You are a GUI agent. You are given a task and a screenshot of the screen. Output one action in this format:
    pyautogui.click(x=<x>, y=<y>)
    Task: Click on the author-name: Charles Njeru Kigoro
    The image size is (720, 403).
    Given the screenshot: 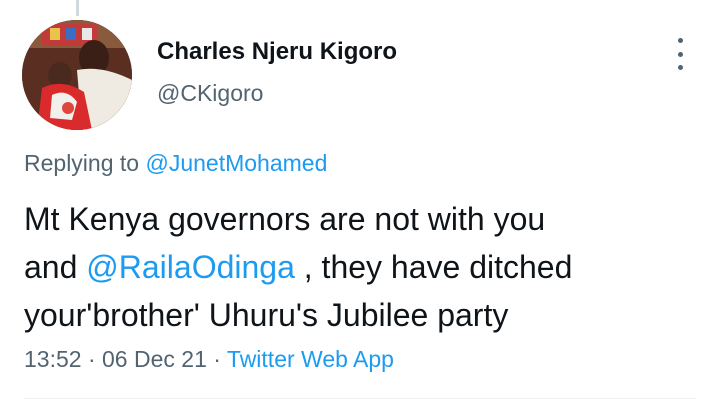 What is the action you would take?
    pyautogui.click(x=277, y=52)
    